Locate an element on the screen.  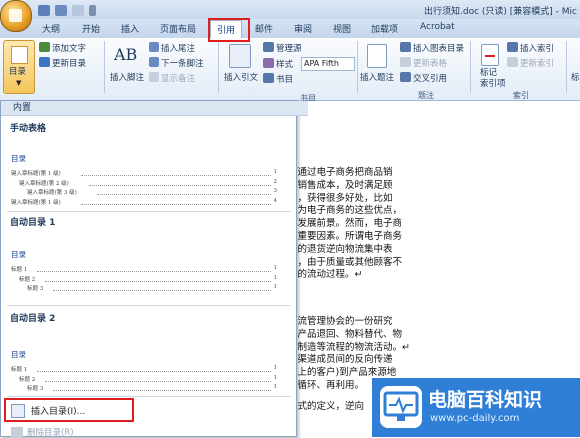
text-line: 的发展前景。然而，电子商 is located at coordinates (345, 224).